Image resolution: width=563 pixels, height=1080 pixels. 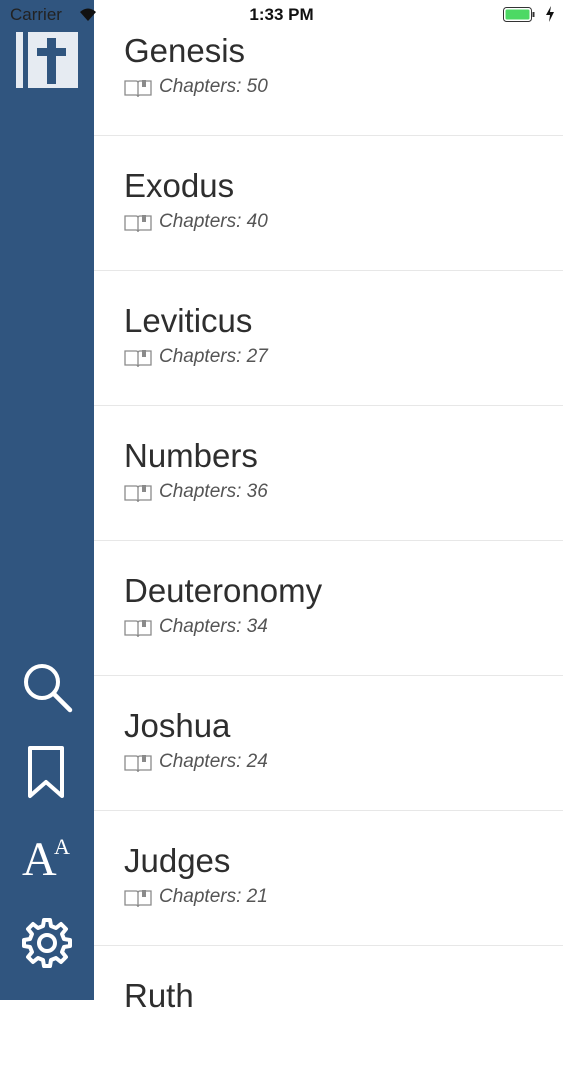 I want to click on chapters-label: Chapters: 36, so click(x=213, y=491).